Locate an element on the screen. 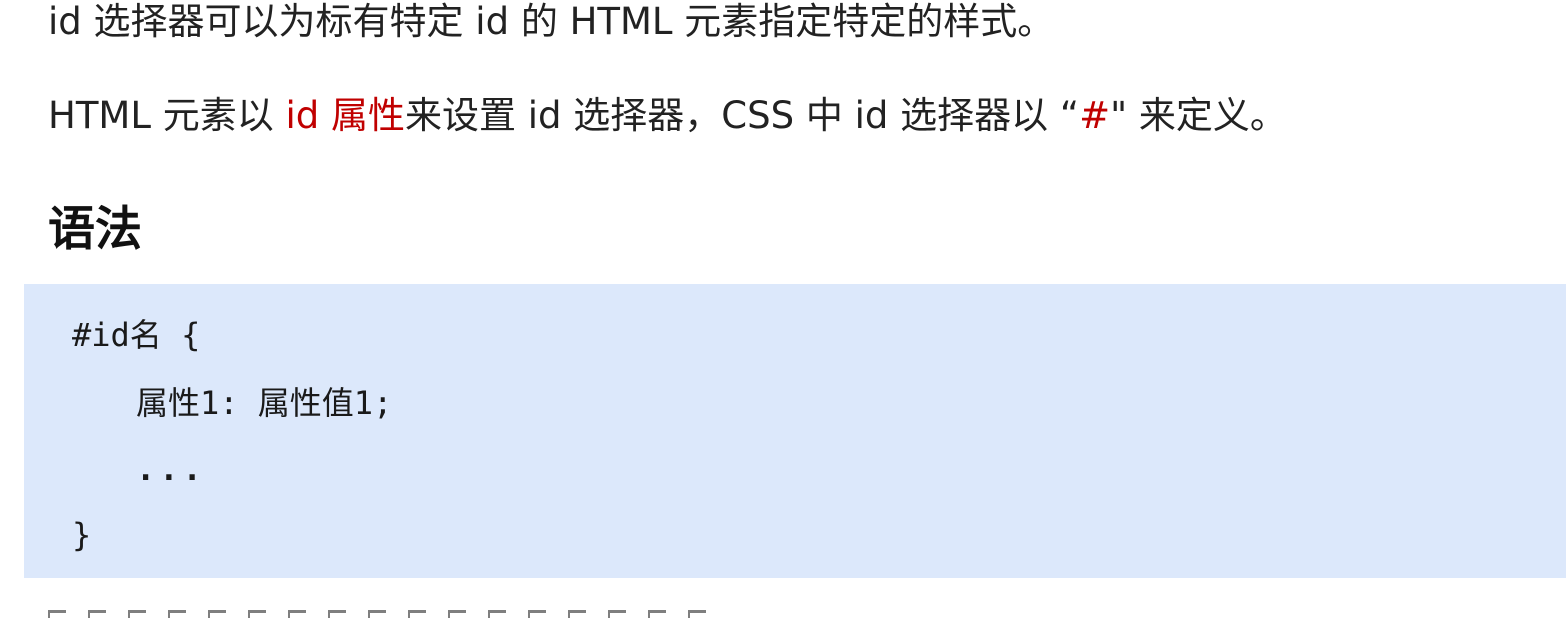 This screenshot has height=618, width=1566. id-attribute-highlight: id 属性 is located at coordinates (345, 115).